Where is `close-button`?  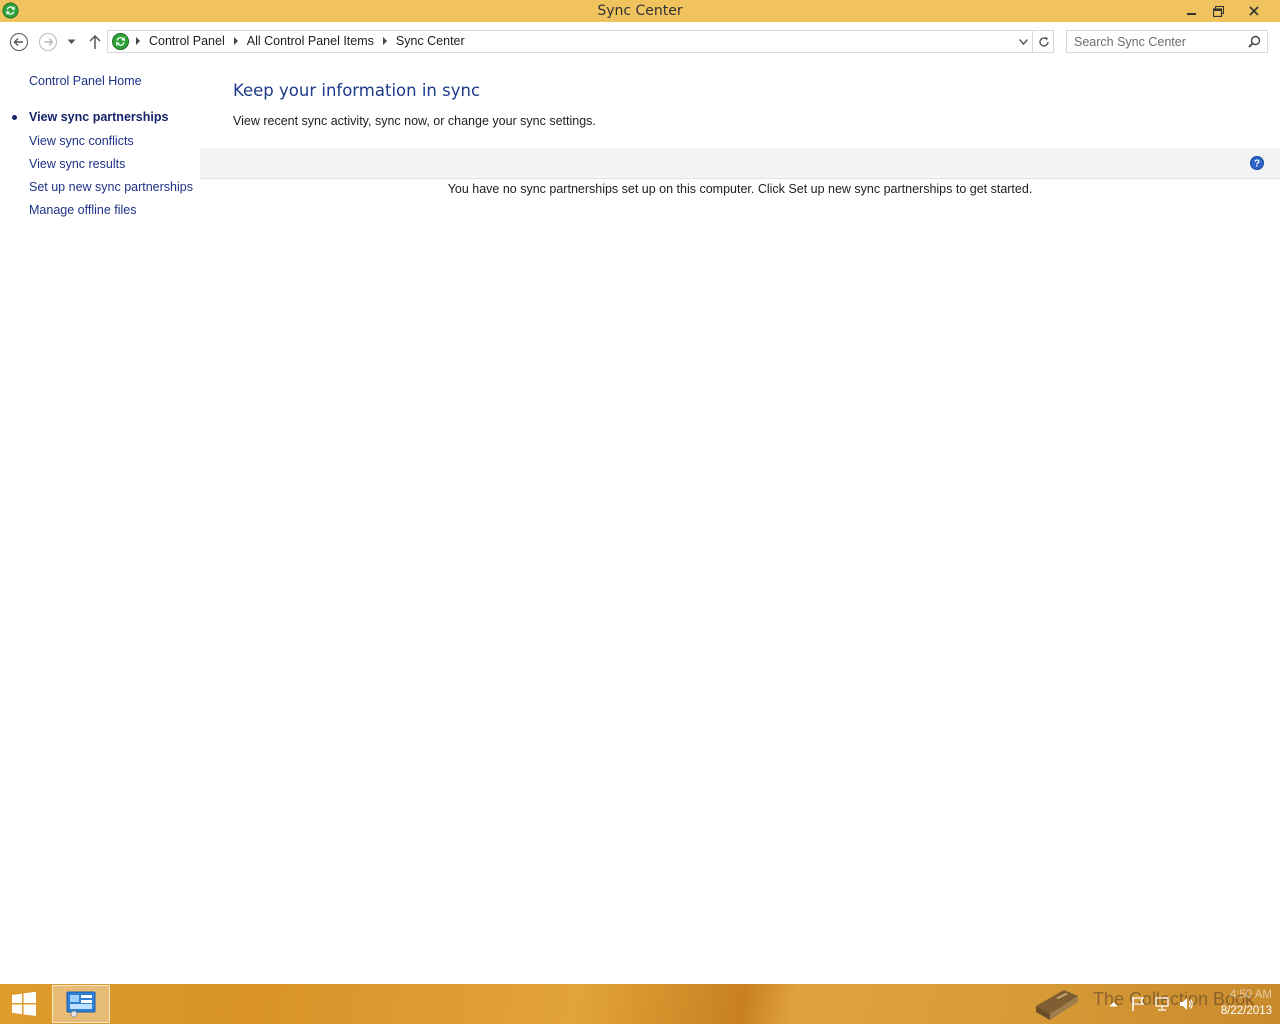 close-button is located at coordinates (1254, 11).